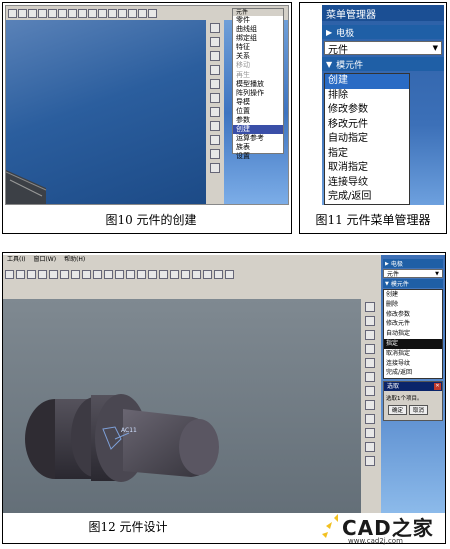 The width and height of the screenshot is (450, 549). What do you see at coordinates (102, 13) in the screenshot?
I see `spin-center-icon` at bounding box center [102, 13].